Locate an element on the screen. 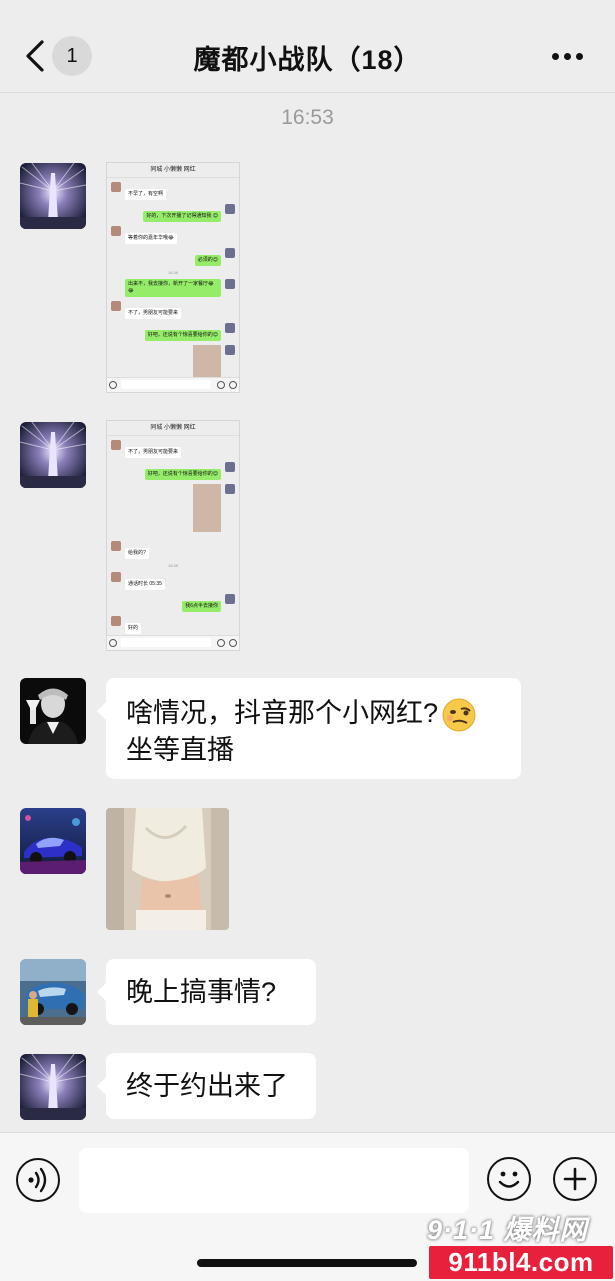 The height and width of the screenshot is (1281, 615). more-functions-button is located at coordinates (575, 1179).